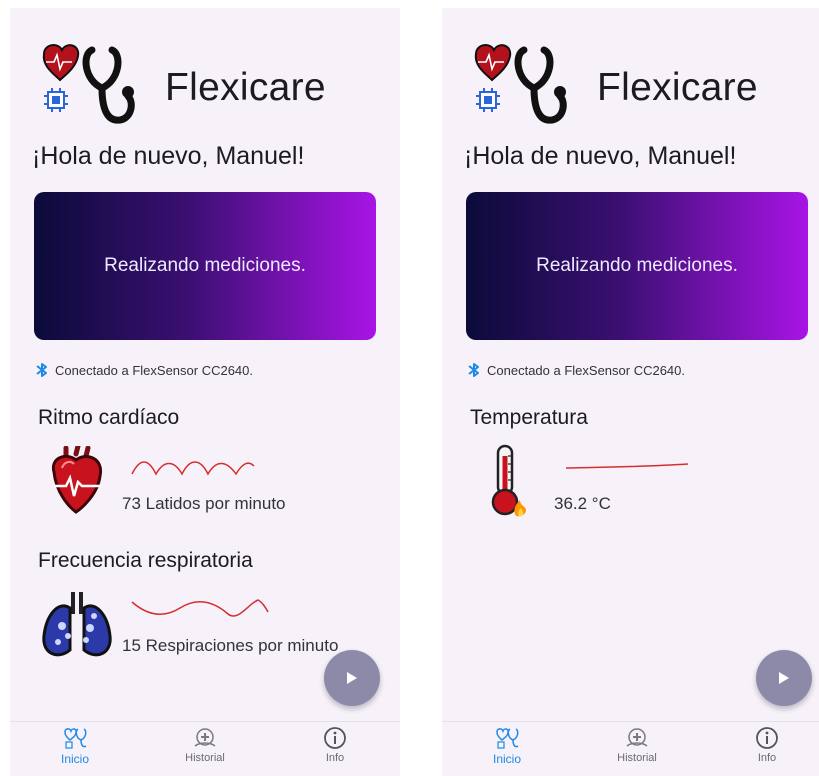  Describe the element at coordinates (145, 560) in the screenshot. I see `respiration-title: Frecuencia respiratoria` at that location.